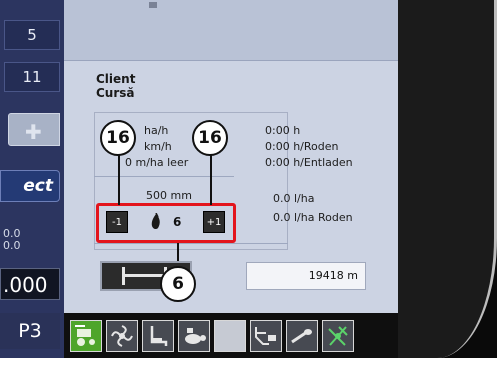 This screenshot has height=376, width=497. Describe the element at coordinates (30, 284) in the screenshot. I see `display-value: .000` at that location.